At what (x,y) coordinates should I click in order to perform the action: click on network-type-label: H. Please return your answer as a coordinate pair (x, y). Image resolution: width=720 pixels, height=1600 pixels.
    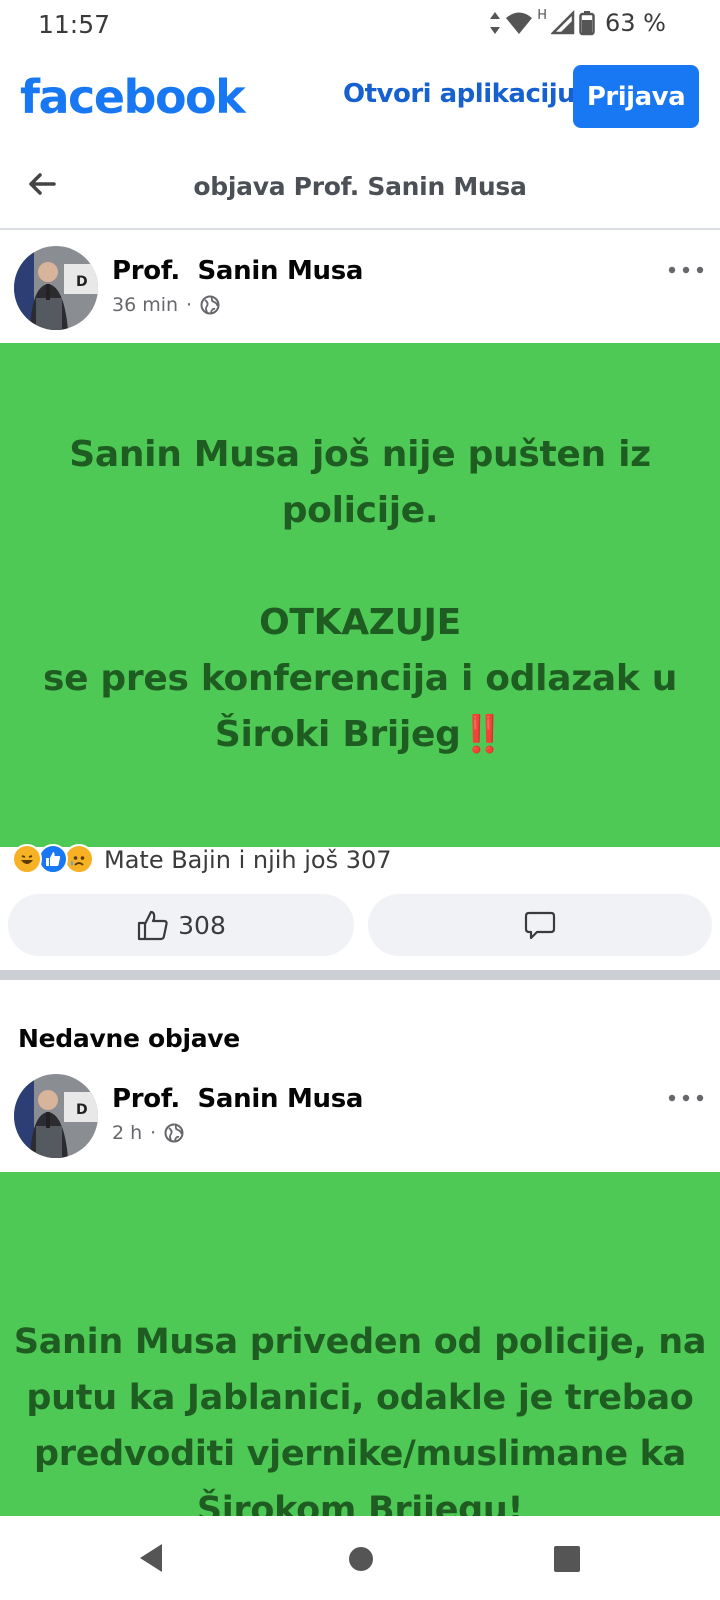
    Looking at the image, I should click on (542, 15).